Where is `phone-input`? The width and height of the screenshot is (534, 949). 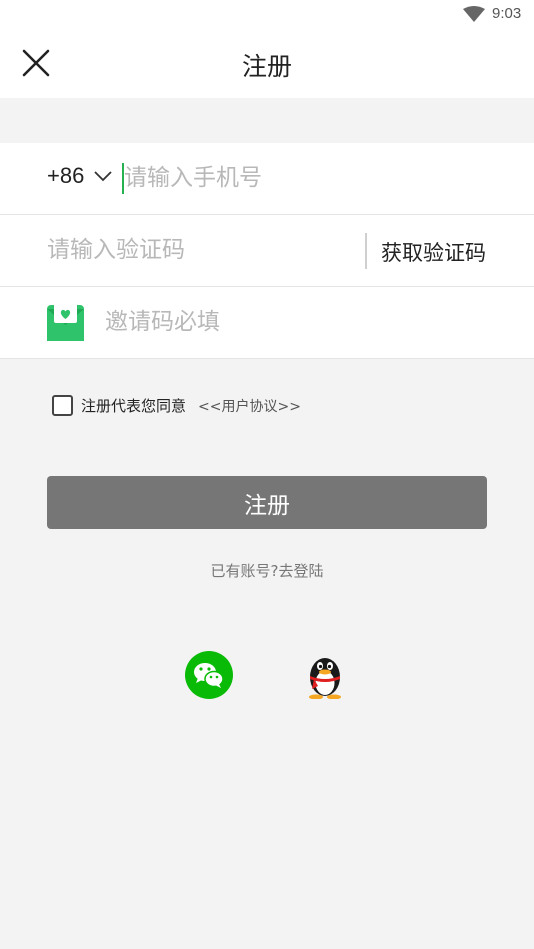 phone-input is located at coordinates (314, 178).